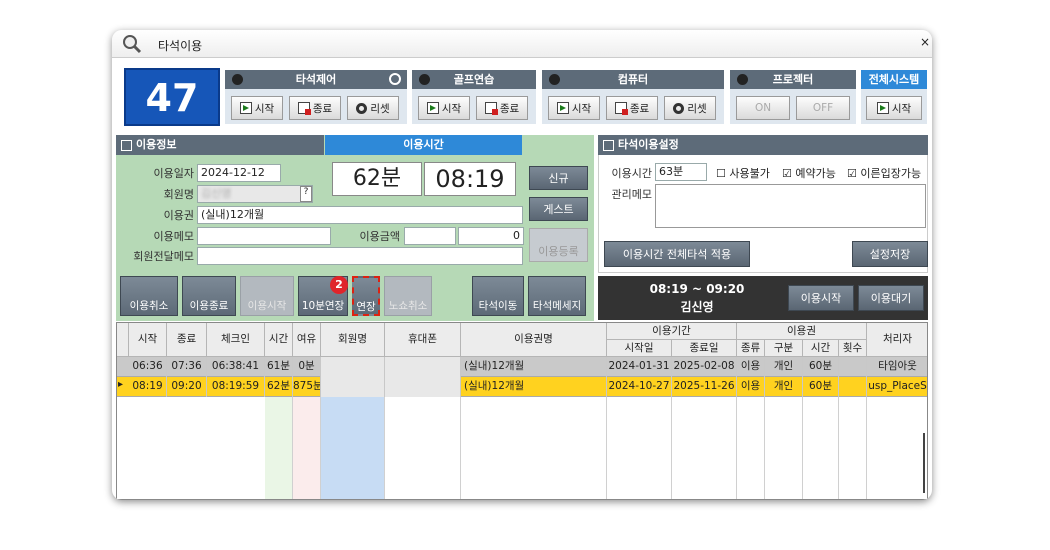  What do you see at coordinates (697, 307) in the screenshot?
I see `status-member-name: 김신영` at bounding box center [697, 307].